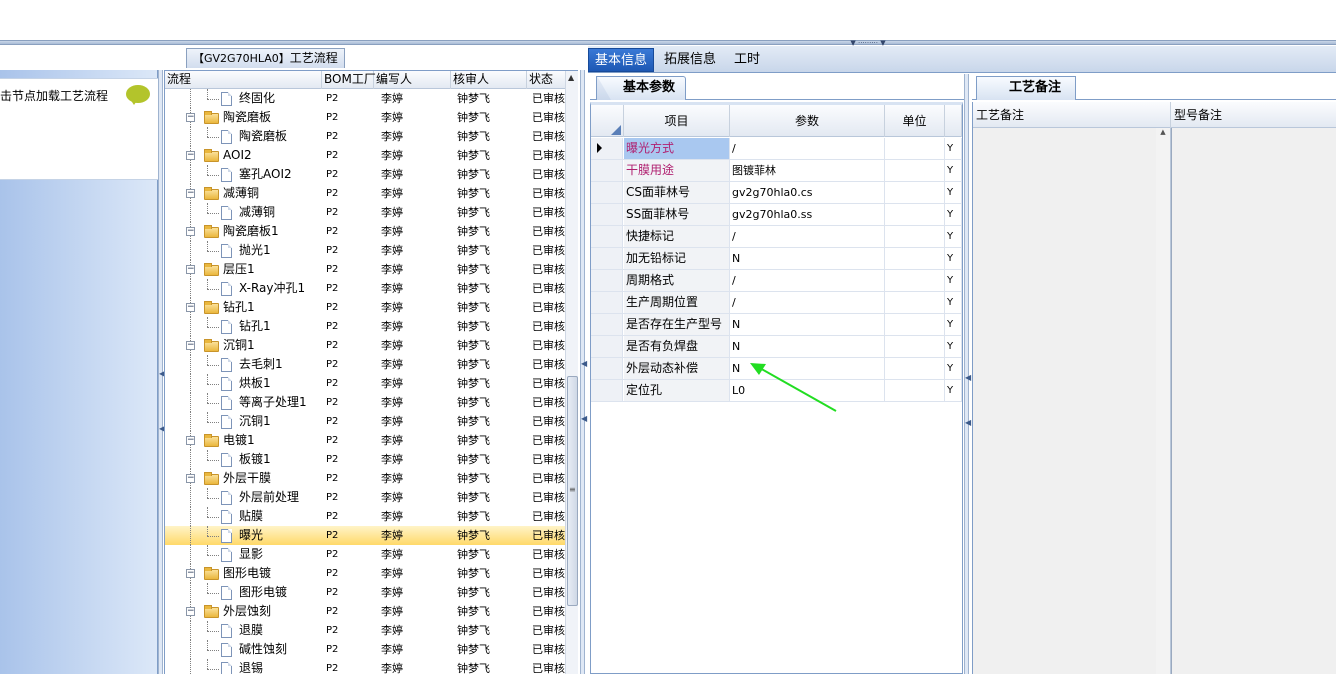 Image resolution: width=1336 pixels, height=674 pixels. What do you see at coordinates (243, 326) in the screenshot?
I see `tree-node-name: 钻孔1` at bounding box center [243, 326].